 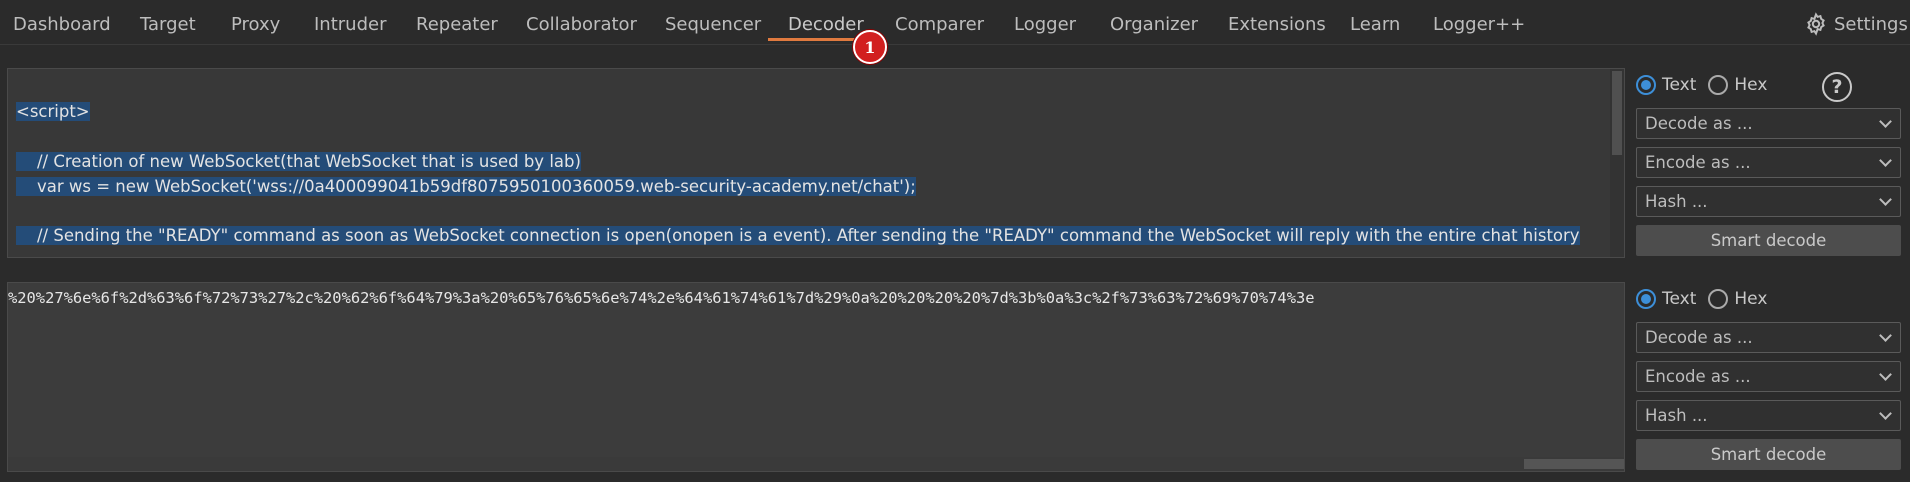 What do you see at coordinates (1375, 27) in the screenshot?
I see `tab-learn: Learn` at bounding box center [1375, 27].